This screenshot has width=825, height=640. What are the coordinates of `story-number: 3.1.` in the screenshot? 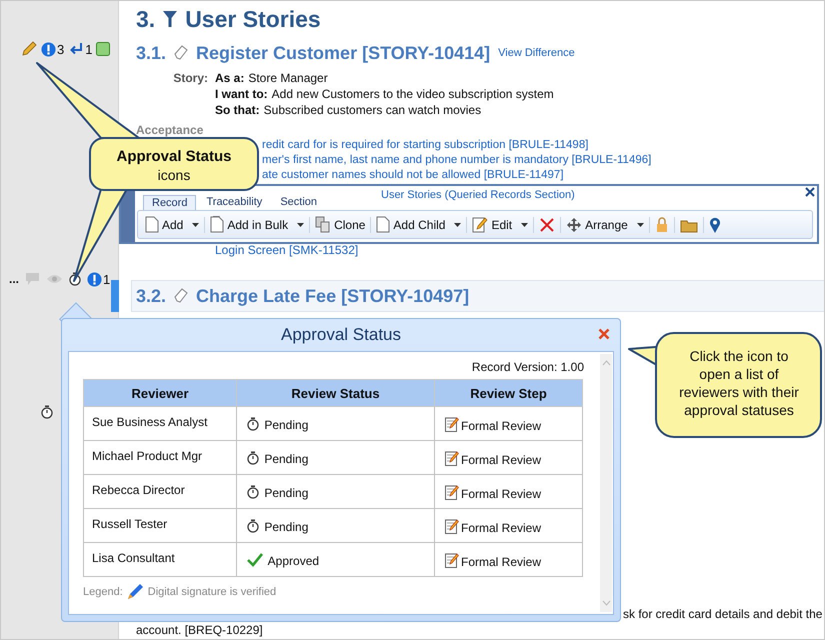 It's located at (151, 53).